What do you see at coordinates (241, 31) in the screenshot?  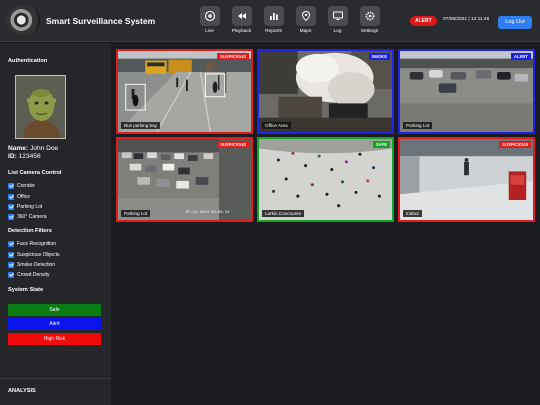 I see `nav-playback-label: Playback` at bounding box center [241, 31].